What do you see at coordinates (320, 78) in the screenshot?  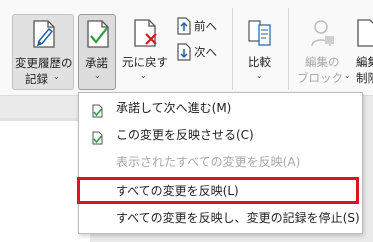 I see `block-authors-label-line2: ブロック` at bounding box center [320, 78].